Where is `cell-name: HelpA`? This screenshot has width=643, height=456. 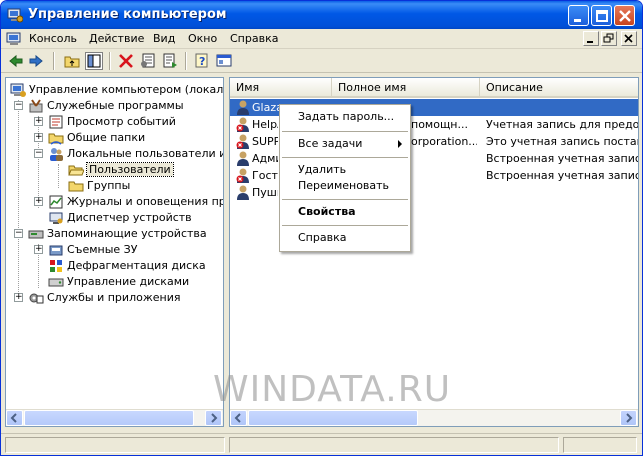 cell-name: HelpA is located at coordinates (265, 124).